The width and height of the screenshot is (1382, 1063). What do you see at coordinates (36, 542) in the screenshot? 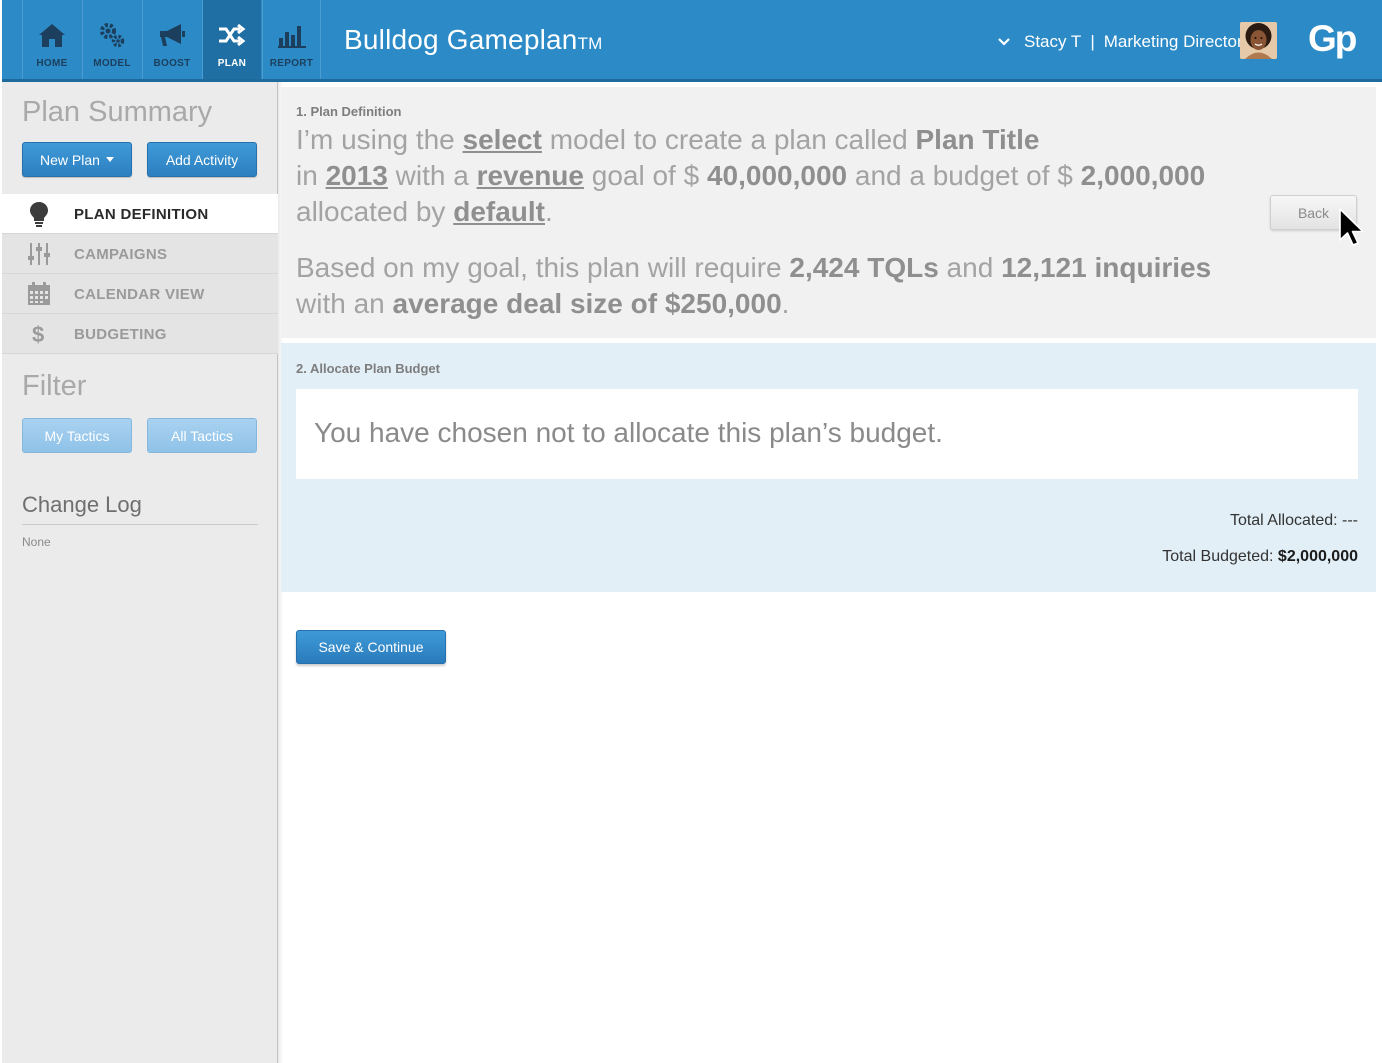
I see `change-log-value: None` at bounding box center [36, 542].